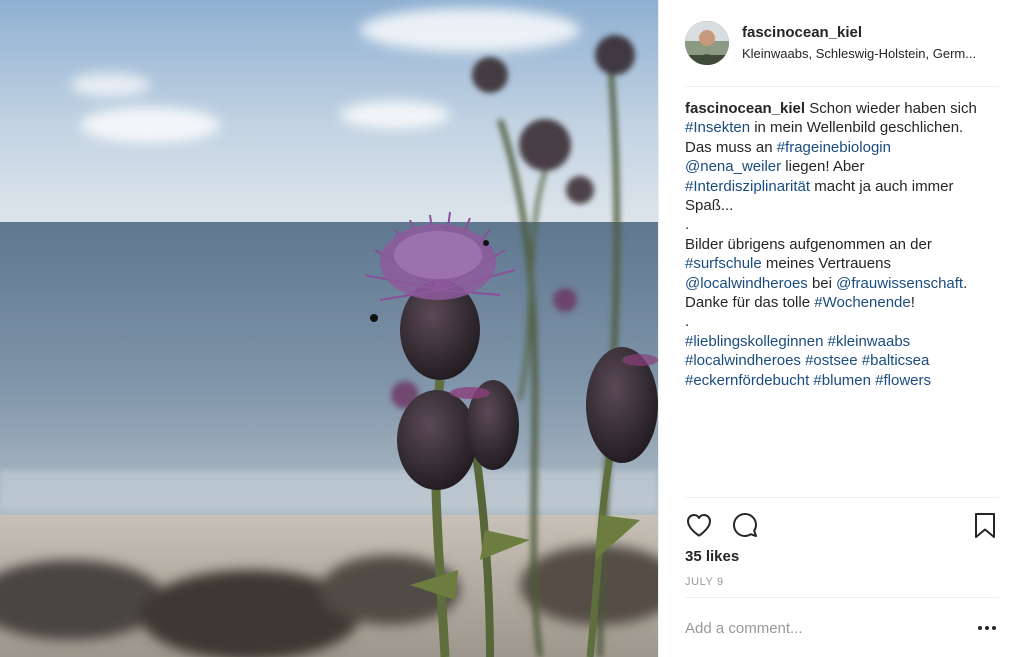  I want to click on bookmark-icon, so click(985, 525).